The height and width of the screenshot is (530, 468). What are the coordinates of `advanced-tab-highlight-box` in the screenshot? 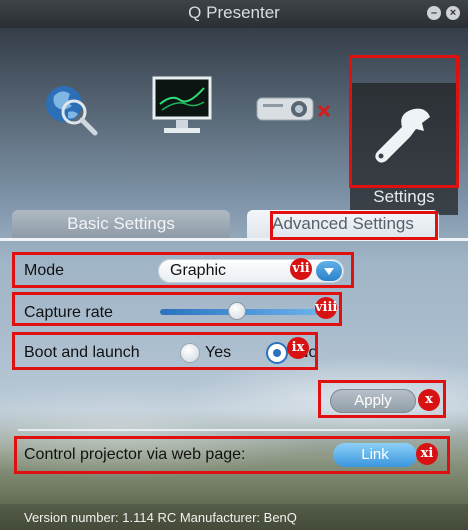 It's located at (354, 225).